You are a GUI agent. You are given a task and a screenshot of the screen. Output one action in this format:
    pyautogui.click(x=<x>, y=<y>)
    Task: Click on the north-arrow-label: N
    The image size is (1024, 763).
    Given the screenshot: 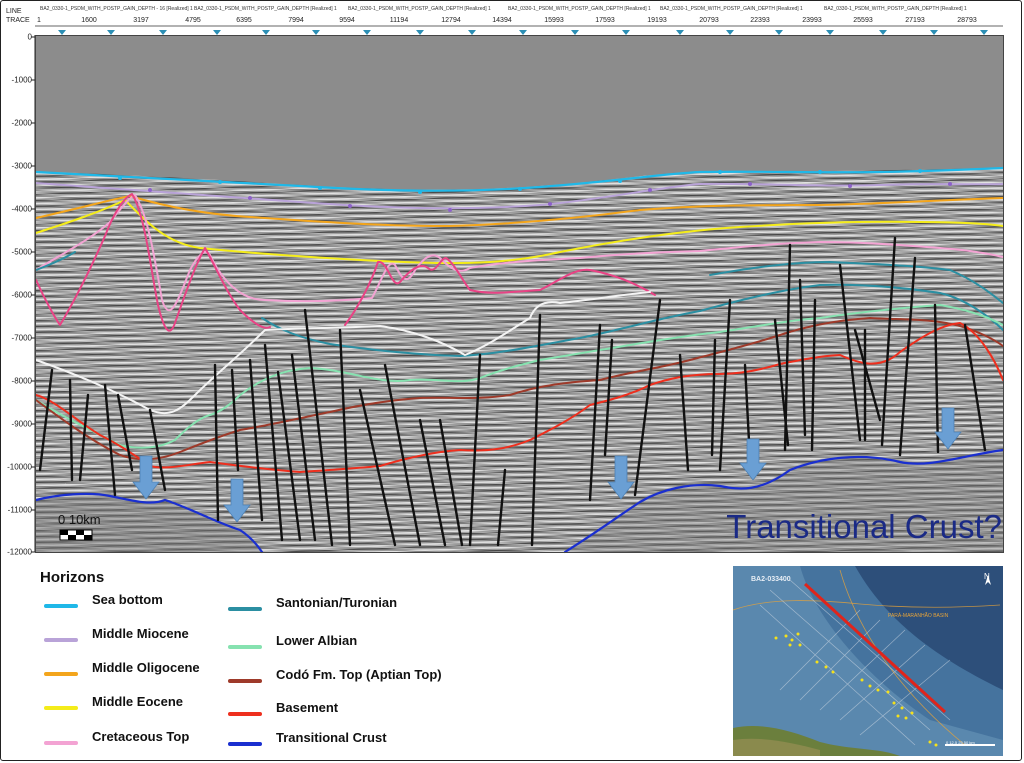 What is the action you would take?
    pyautogui.click(x=987, y=576)
    